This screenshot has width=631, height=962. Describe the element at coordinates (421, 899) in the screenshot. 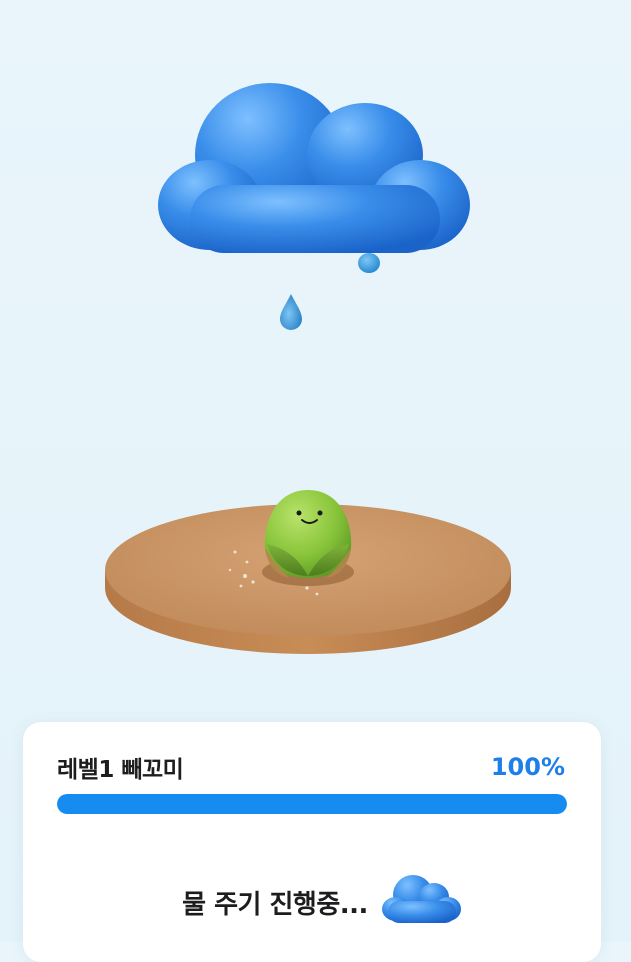

I see `cloud-icon` at that location.